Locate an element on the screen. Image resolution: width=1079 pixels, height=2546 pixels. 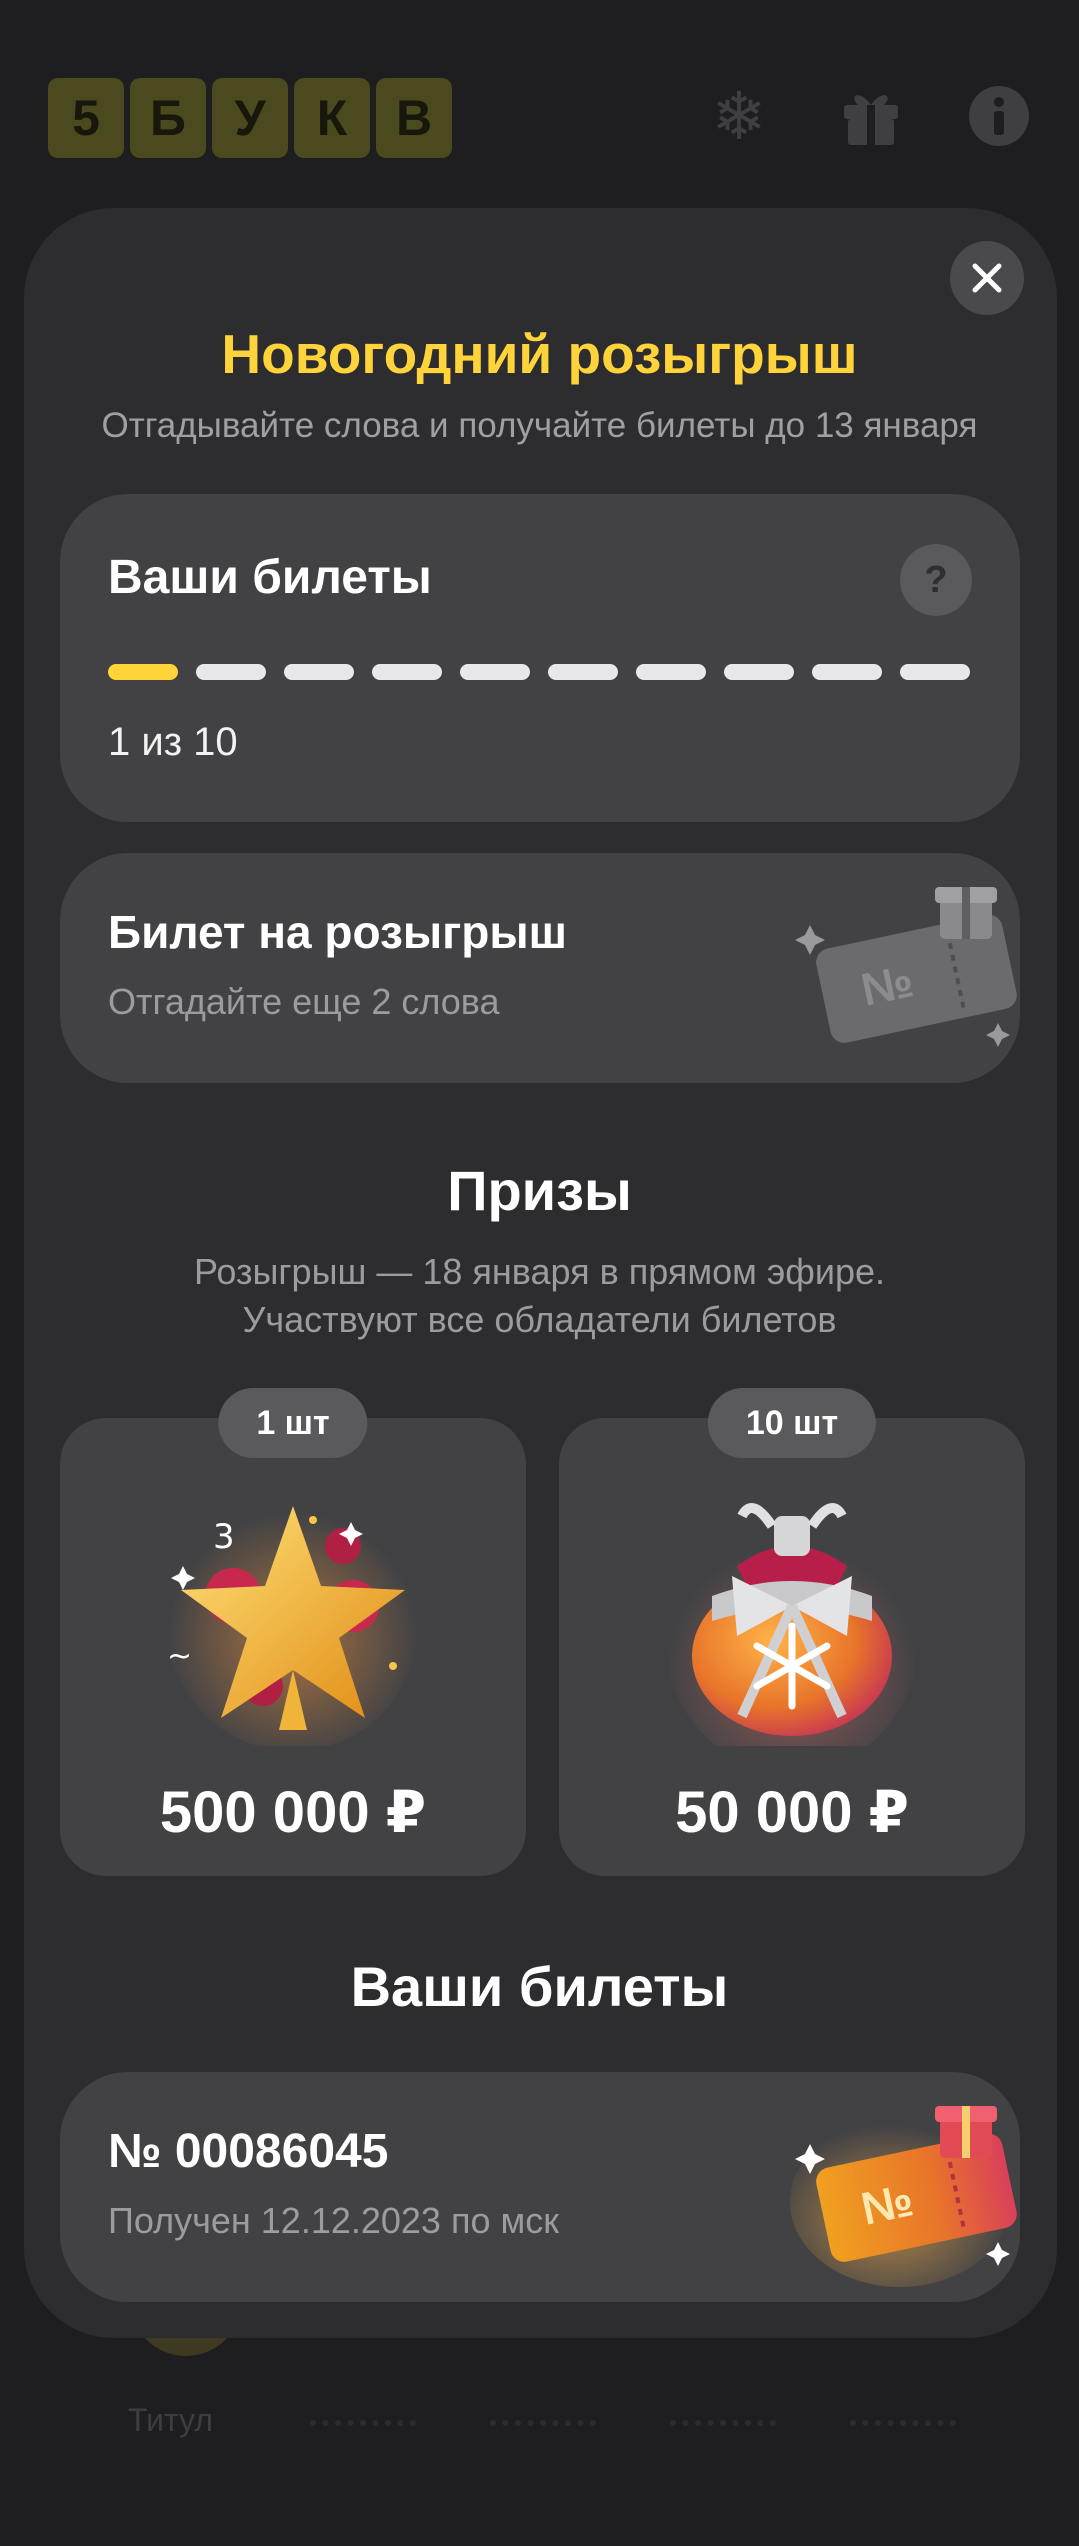
ticket-received-date: Получен 12.12.2023 по мск is located at coordinates (333, 2220).